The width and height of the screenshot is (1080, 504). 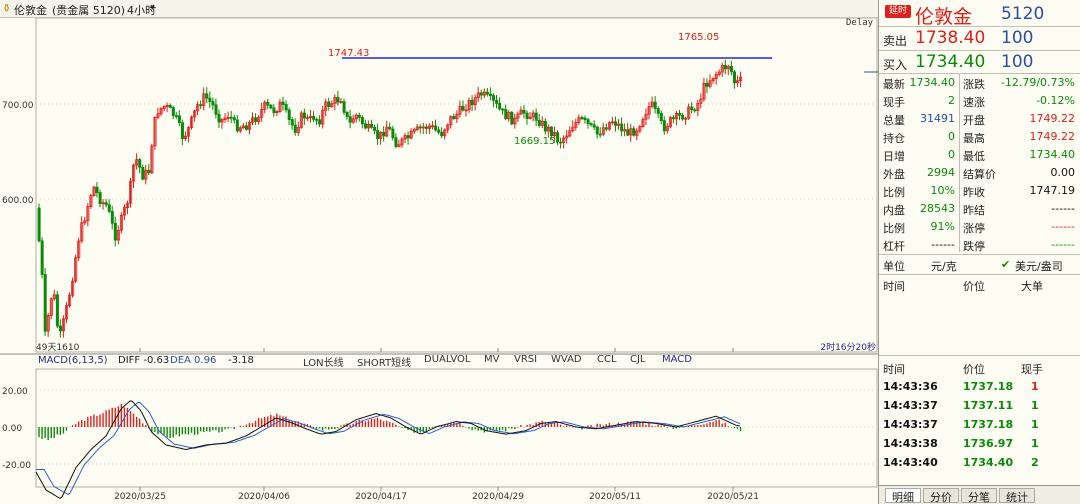 I want to click on stat-value: 0, so click(x=951, y=154).